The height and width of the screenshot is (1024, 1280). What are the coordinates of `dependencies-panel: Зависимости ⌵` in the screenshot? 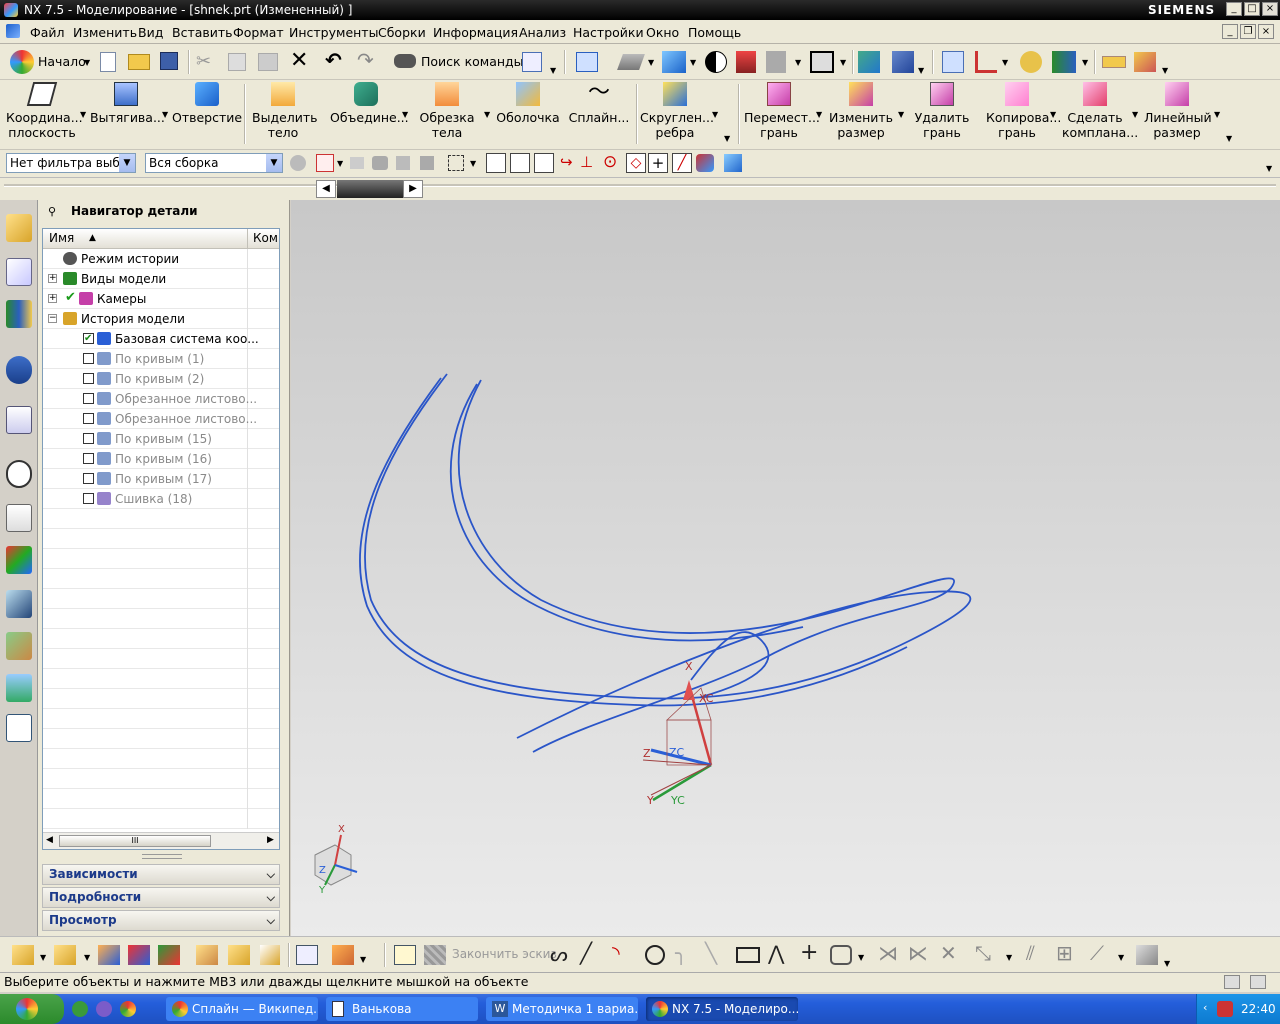 It's located at (161, 874).